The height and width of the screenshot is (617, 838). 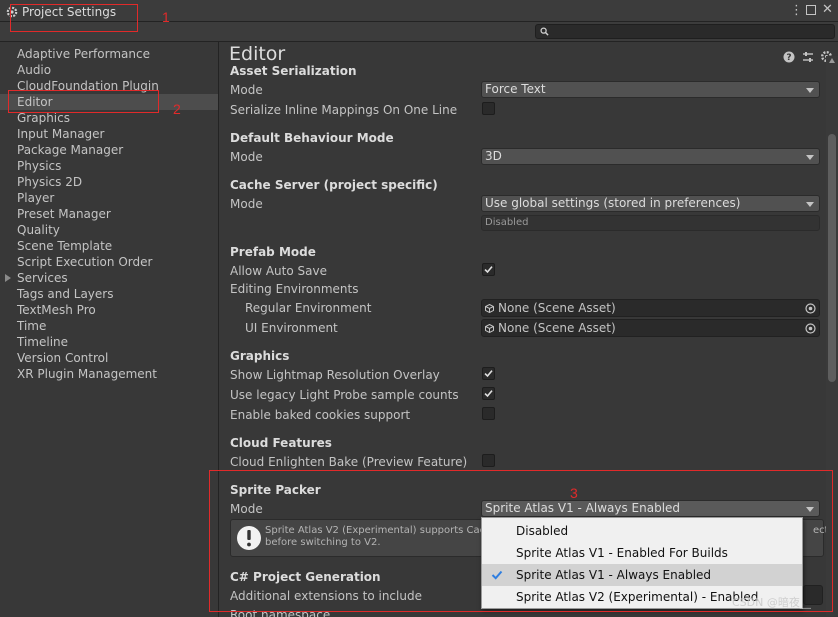 What do you see at coordinates (246, 157) in the screenshot?
I see `default-behaviour-mode-label: Mode` at bounding box center [246, 157].